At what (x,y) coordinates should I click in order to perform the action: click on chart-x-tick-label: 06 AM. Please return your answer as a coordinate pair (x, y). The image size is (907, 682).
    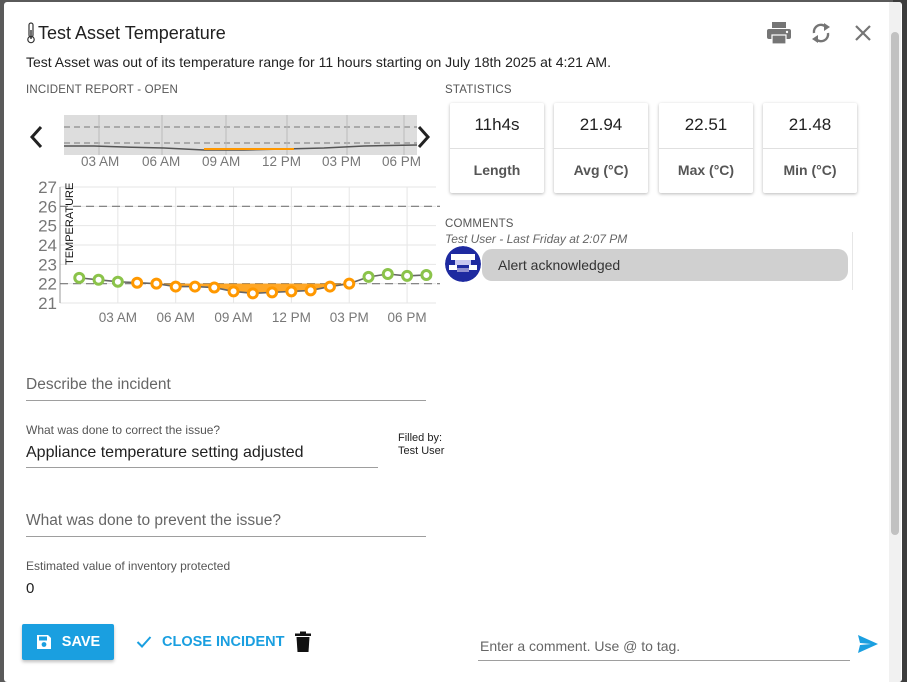
    Looking at the image, I should click on (176, 317).